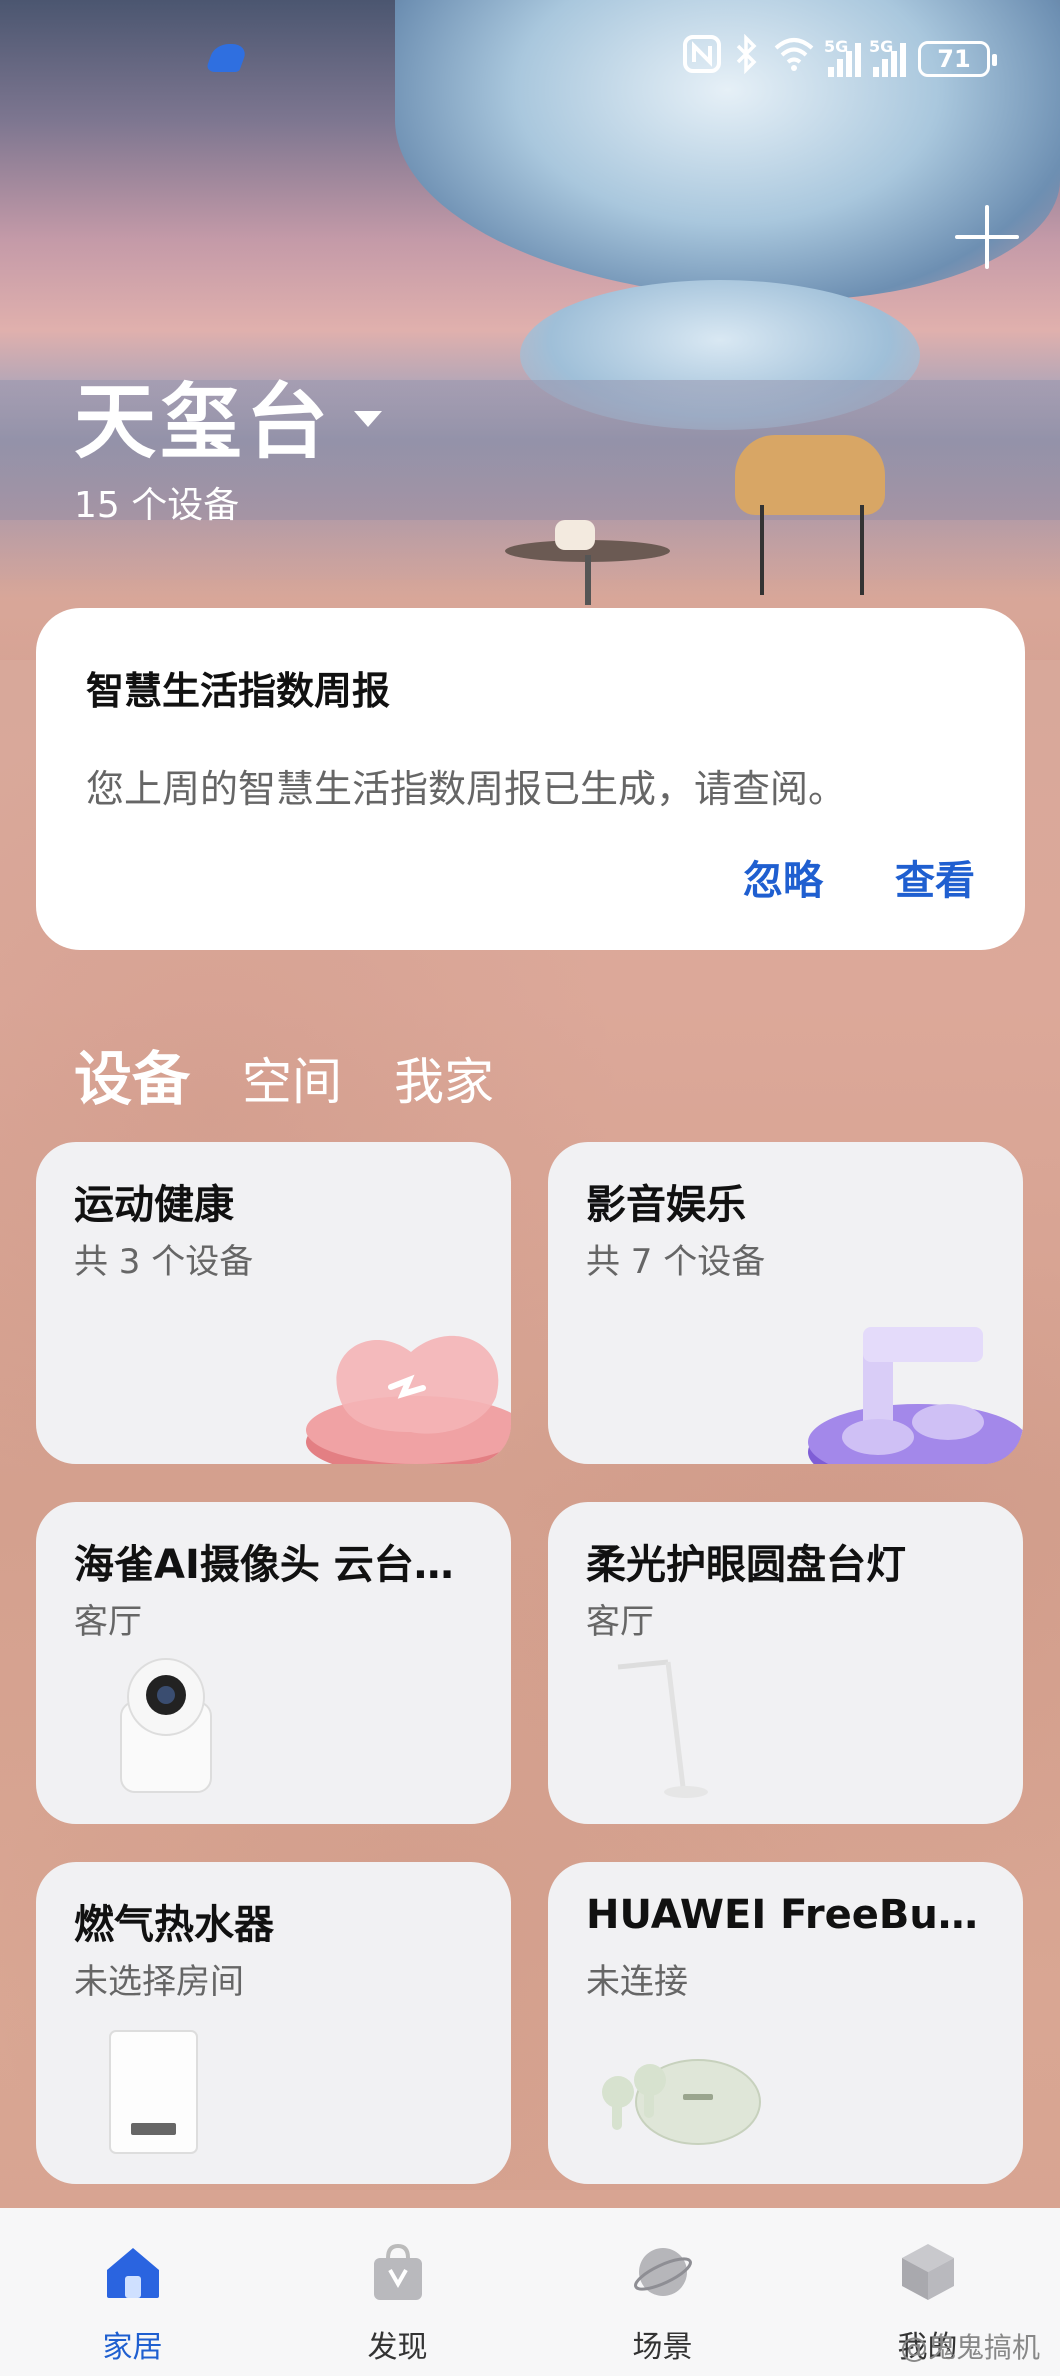 Image resolution: width=1060 pixels, height=2376 pixels. What do you see at coordinates (227, 58) in the screenshot?
I see `notification-icon` at bounding box center [227, 58].